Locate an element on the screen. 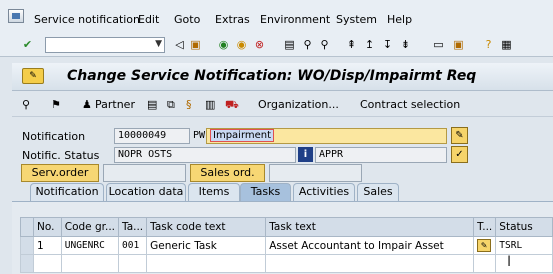 The image size is (553, 274). column-header-status: Status is located at coordinates (524, 227).